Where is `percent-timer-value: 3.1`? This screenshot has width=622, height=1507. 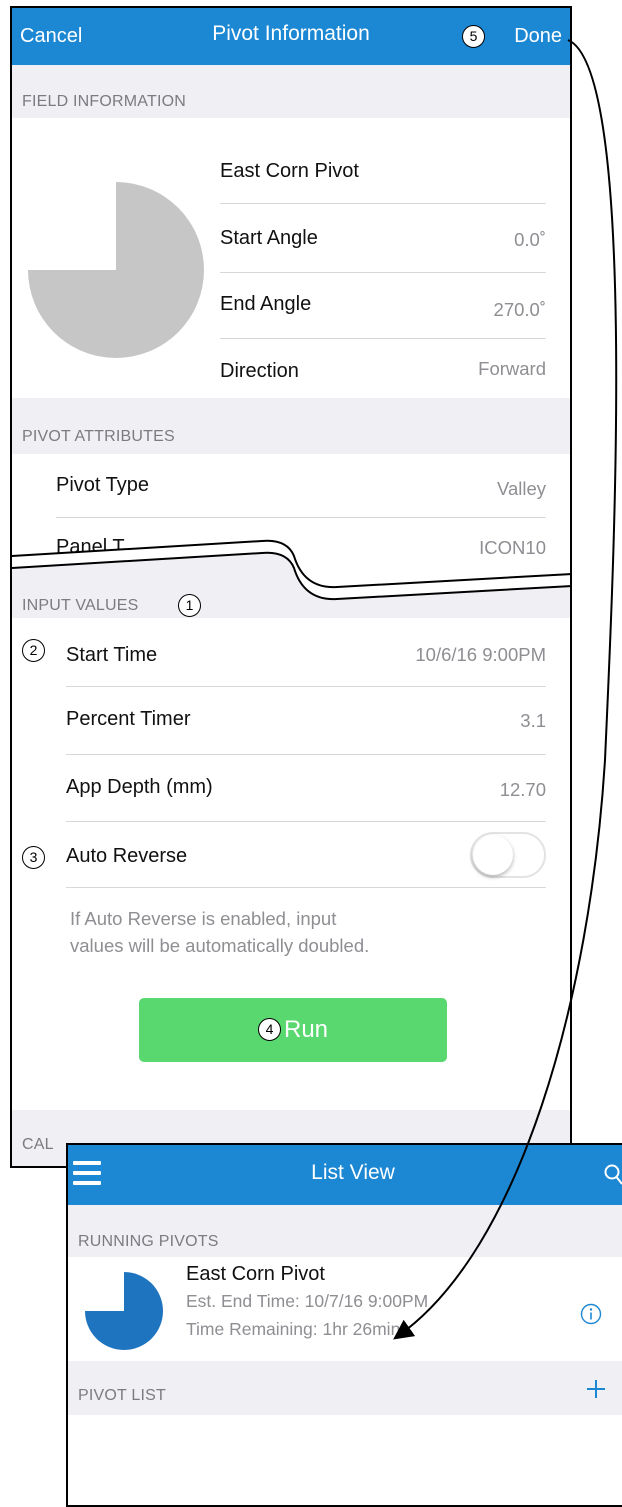
percent-timer-value: 3.1 is located at coordinates (533, 721).